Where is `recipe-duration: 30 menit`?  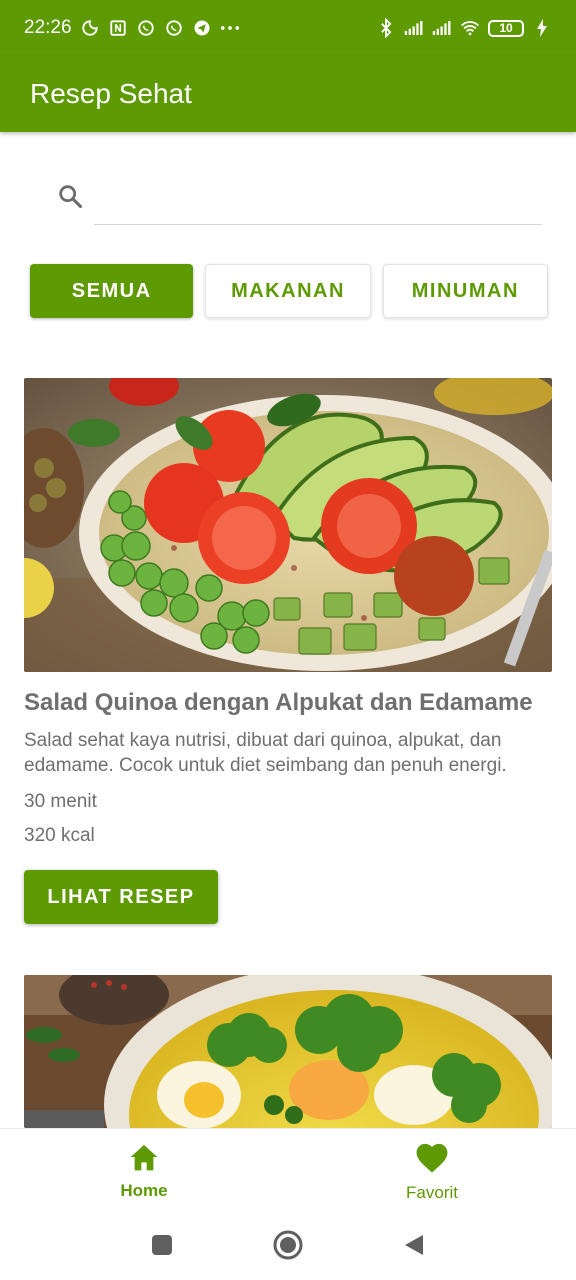
recipe-duration: 30 menit is located at coordinates (60, 801).